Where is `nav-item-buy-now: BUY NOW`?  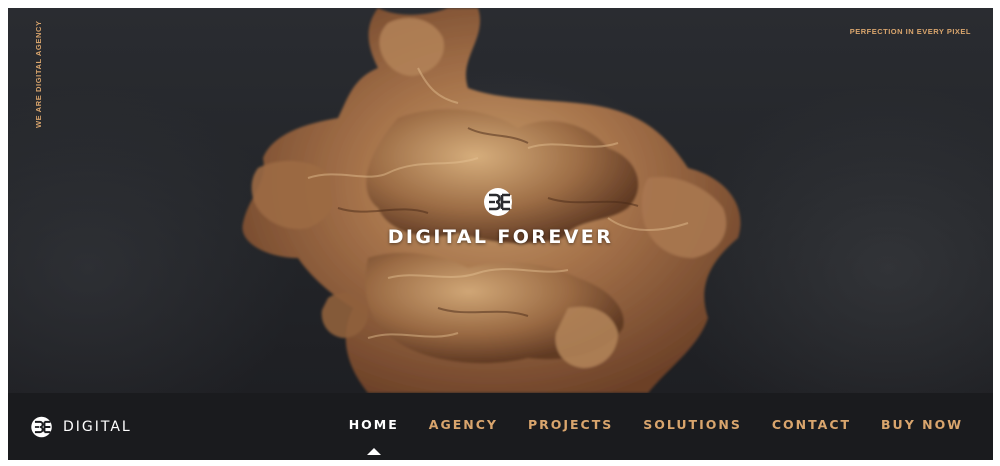 nav-item-buy-now: BUY NOW is located at coordinates (922, 424).